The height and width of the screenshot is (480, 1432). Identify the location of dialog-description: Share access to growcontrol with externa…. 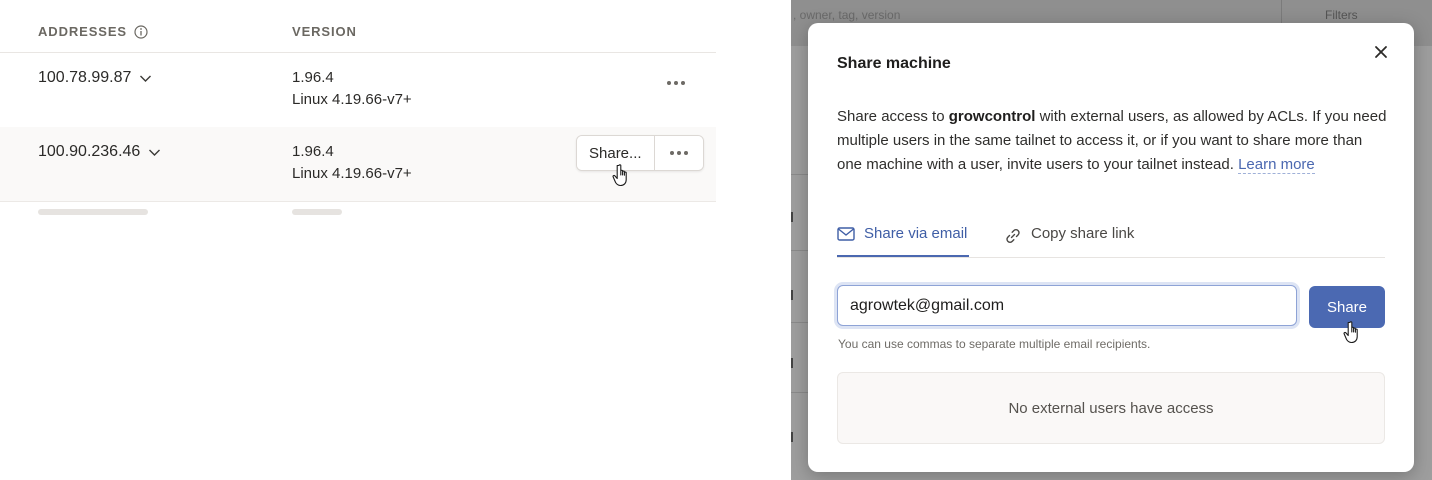
(1112, 141).